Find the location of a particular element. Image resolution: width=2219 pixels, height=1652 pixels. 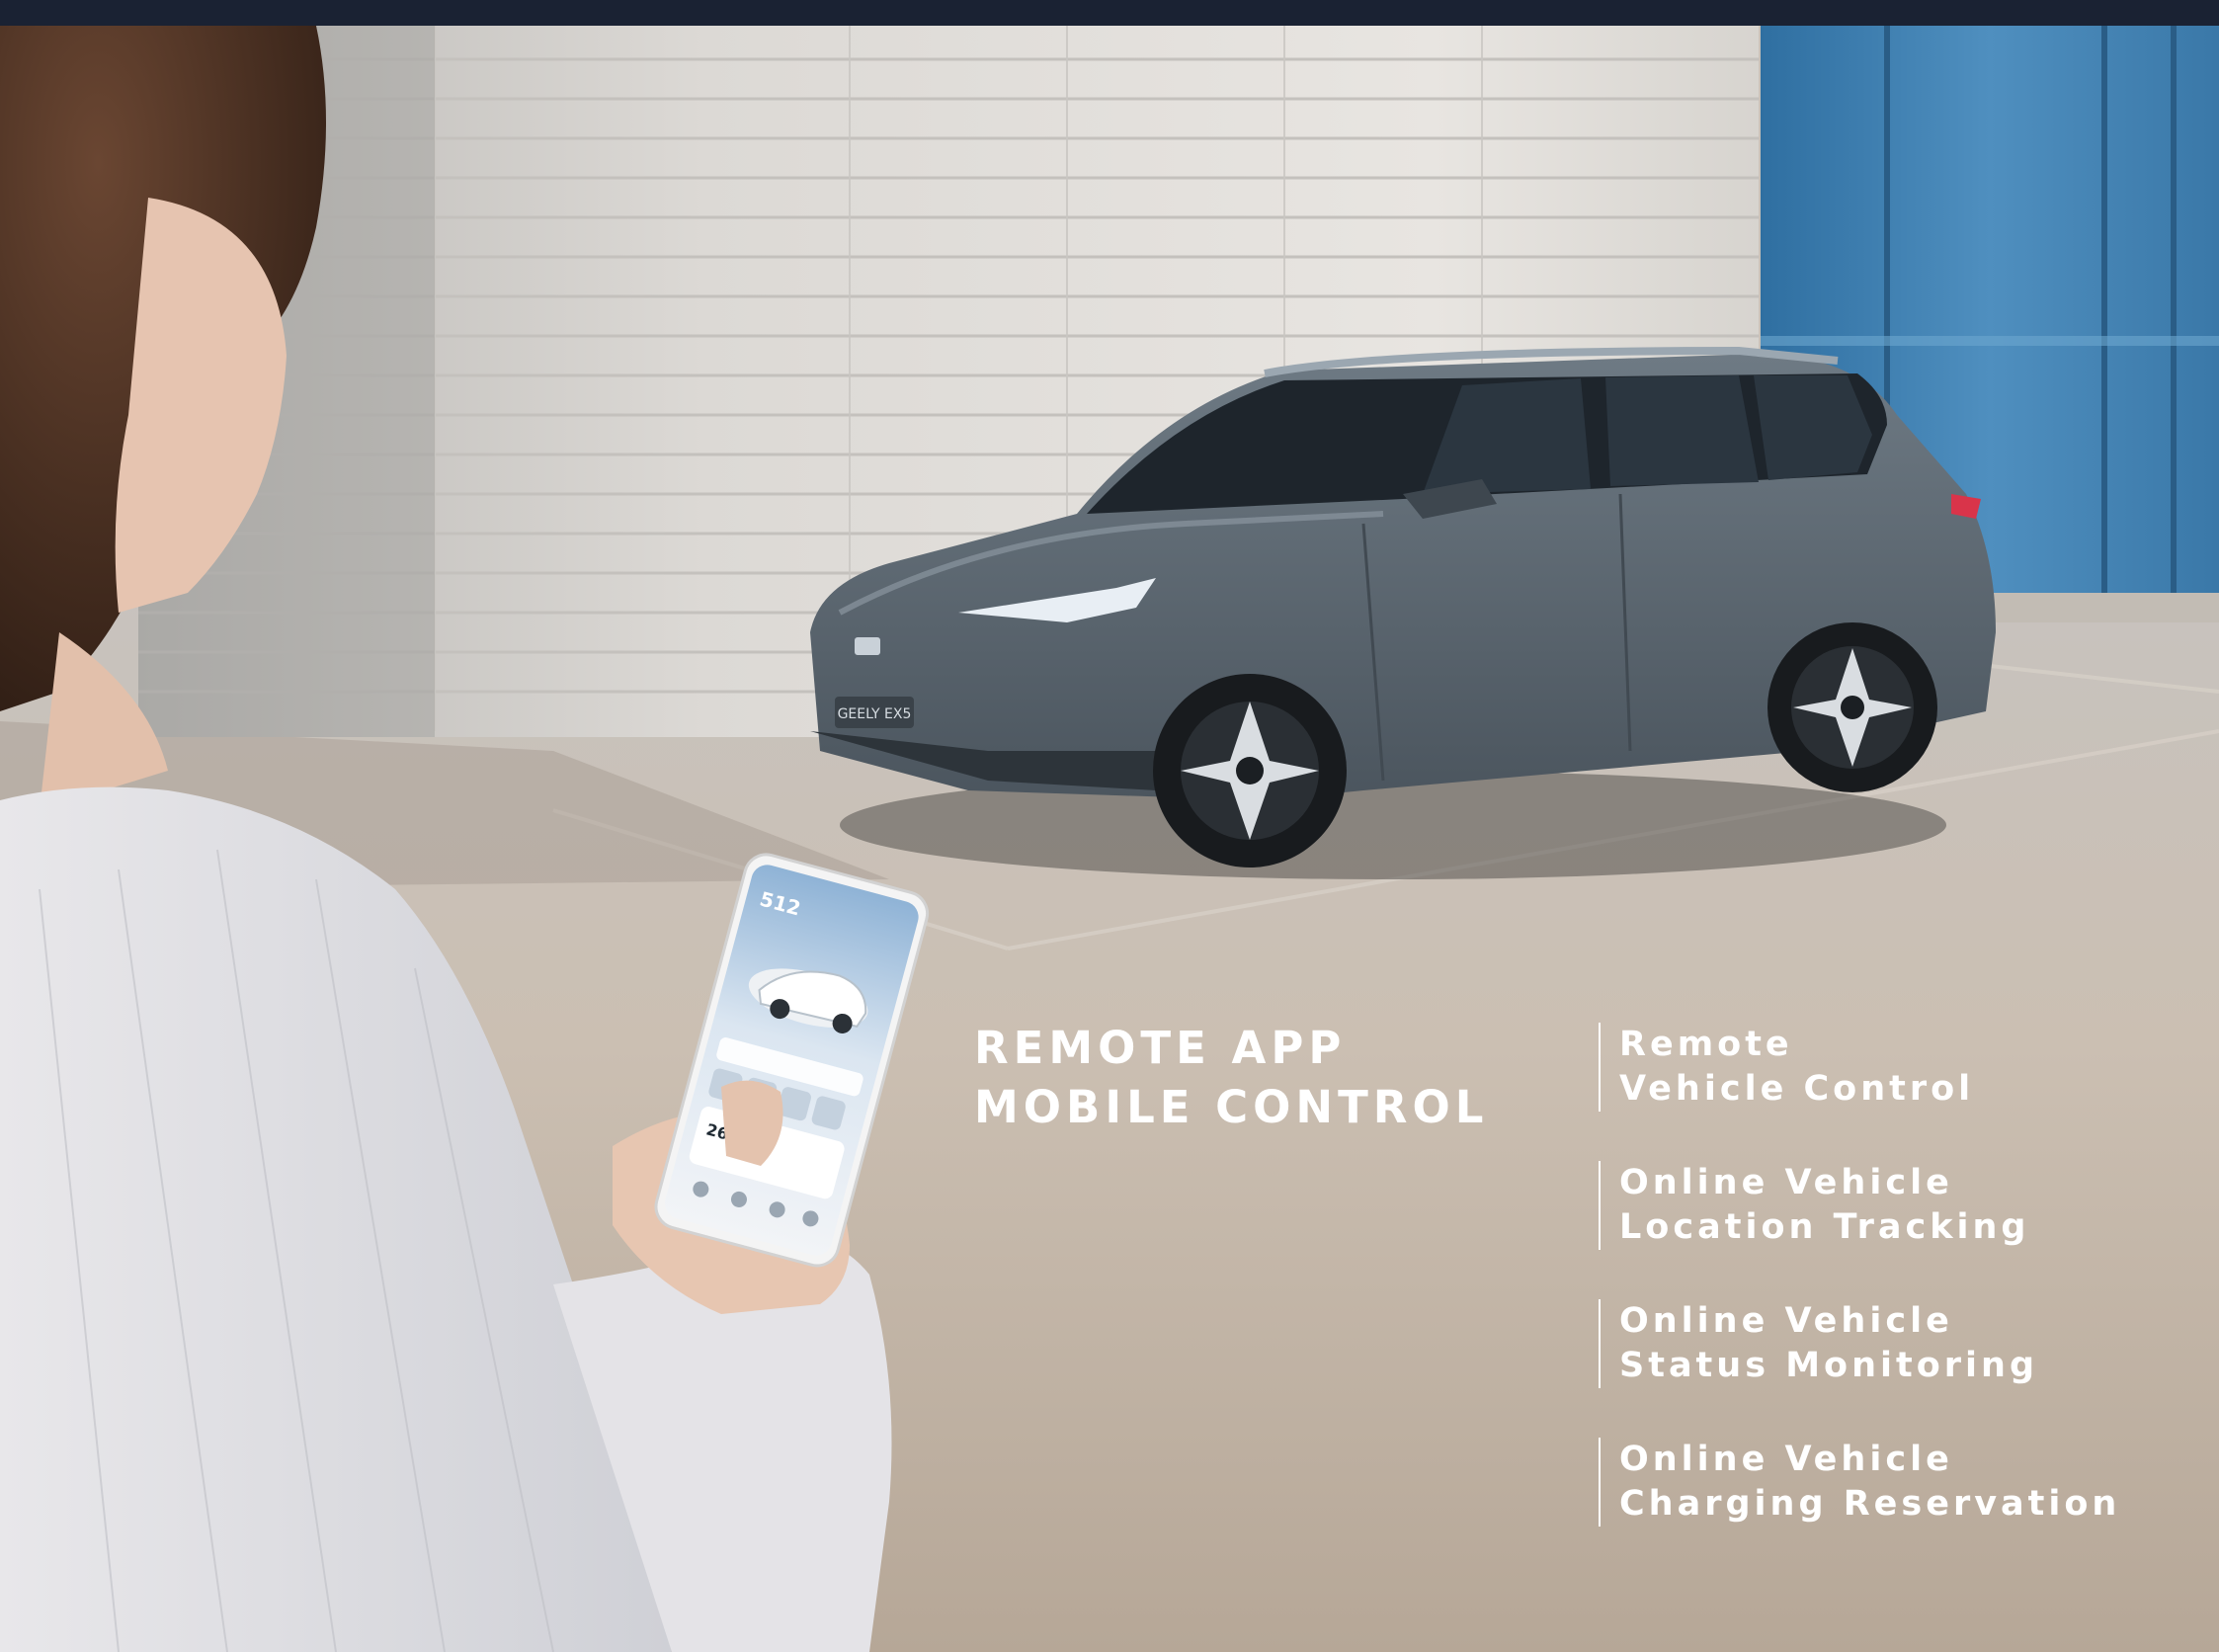

rear-wheel is located at coordinates (1852, 707).